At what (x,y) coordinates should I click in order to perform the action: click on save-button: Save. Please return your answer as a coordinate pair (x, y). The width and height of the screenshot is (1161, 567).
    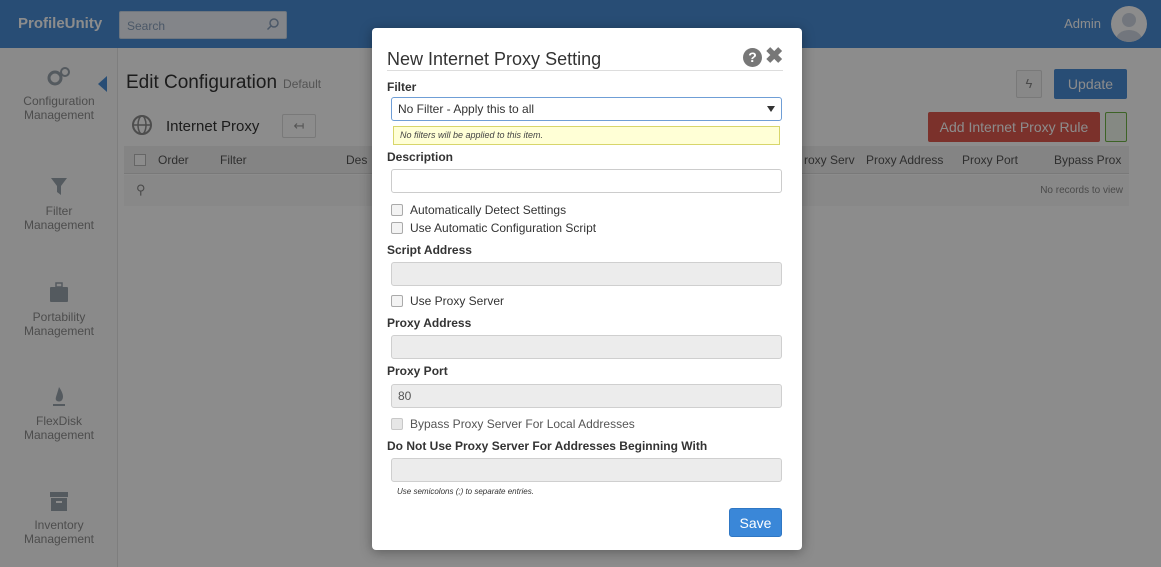
    Looking at the image, I should click on (755, 522).